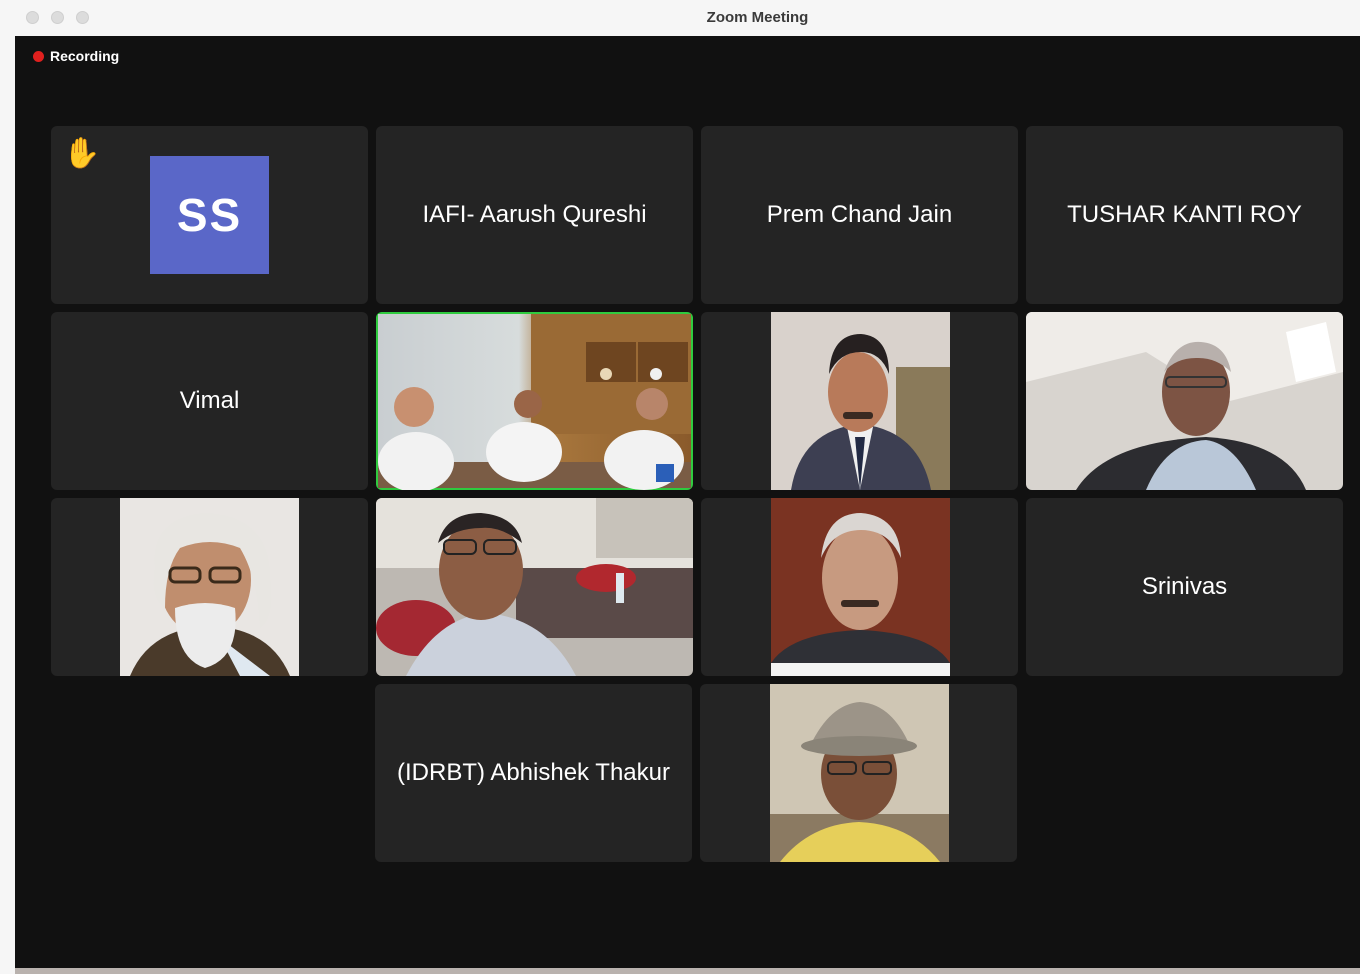 The height and width of the screenshot is (974, 1360). I want to click on participant-name: IAFI- Aarush Qureshi, so click(534, 214).